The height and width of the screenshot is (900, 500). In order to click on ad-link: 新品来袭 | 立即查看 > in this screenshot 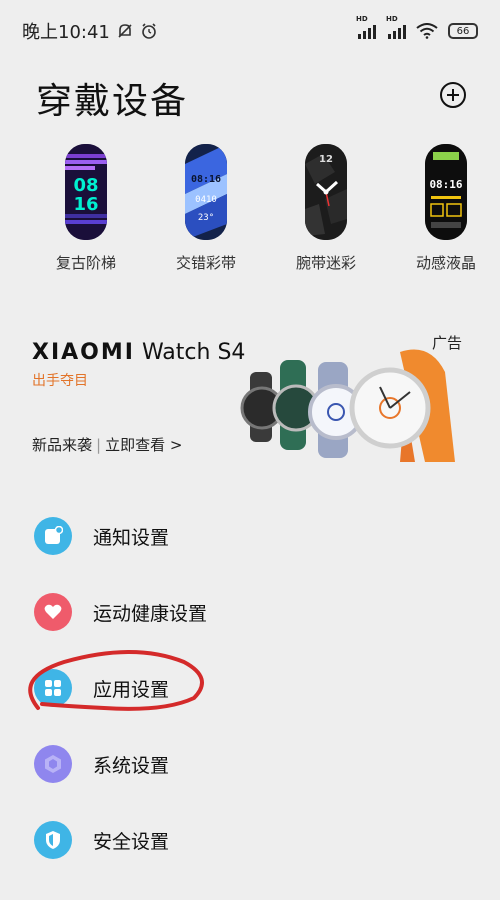, I will do `click(107, 444)`.